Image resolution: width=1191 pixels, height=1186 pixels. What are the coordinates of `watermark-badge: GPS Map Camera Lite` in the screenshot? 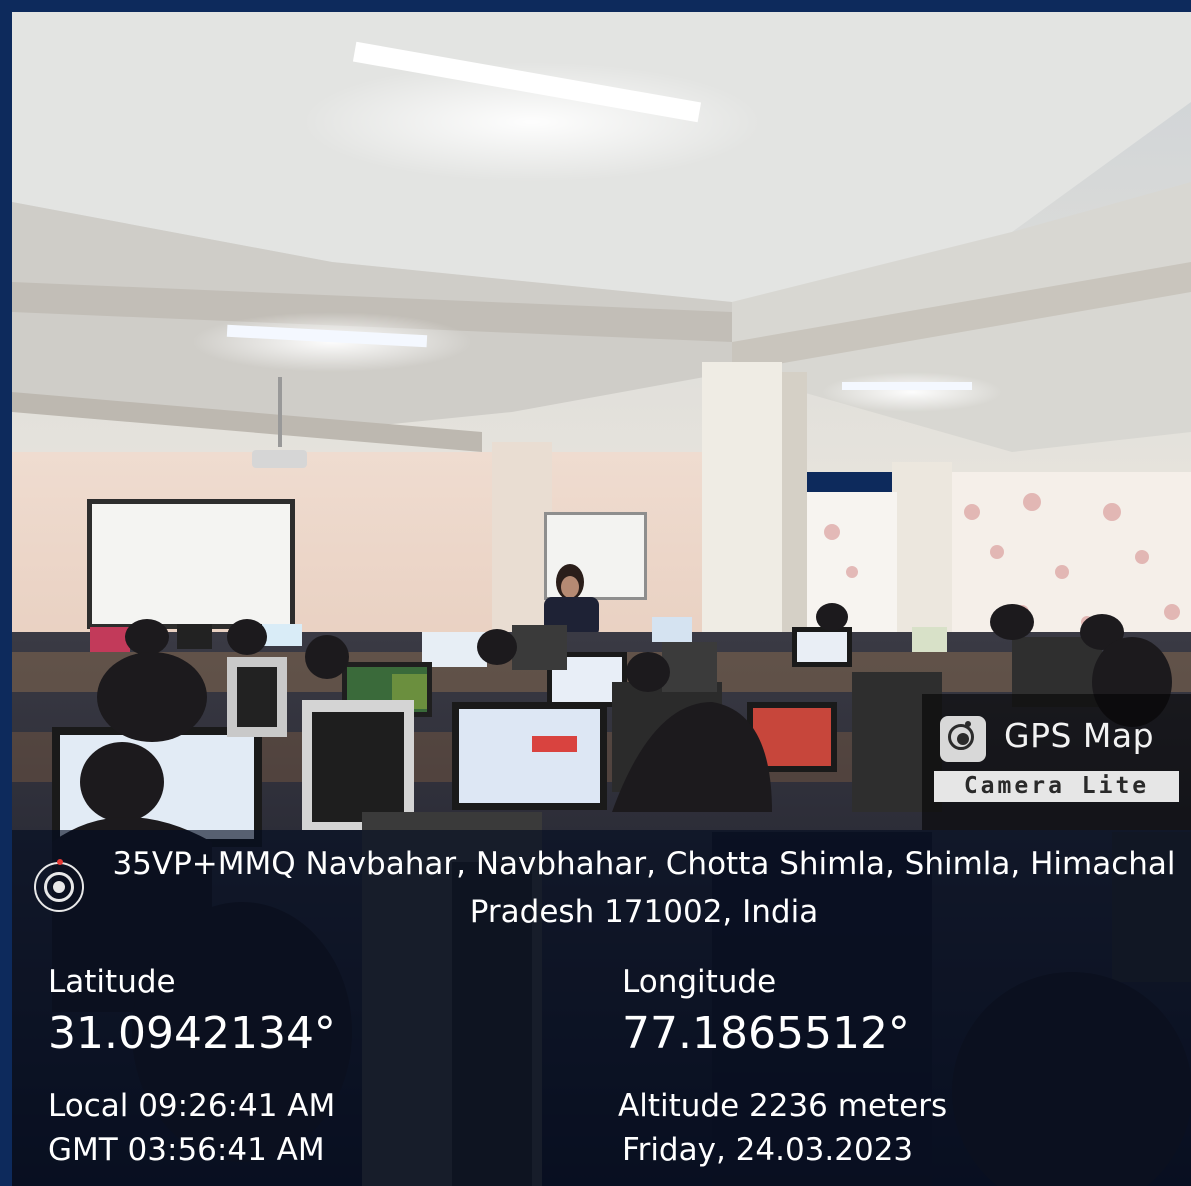 It's located at (1056, 762).